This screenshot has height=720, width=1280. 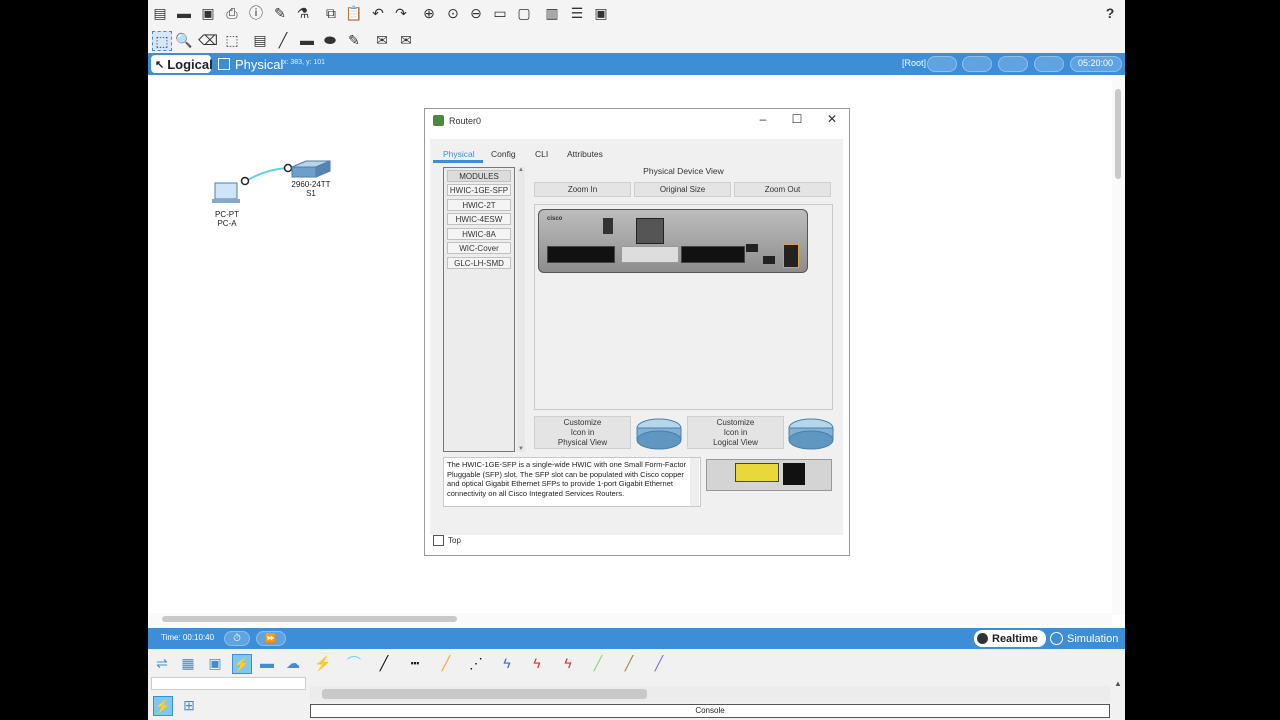 I want to click on info-icon: ⓘ, so click(x=256, y=13).